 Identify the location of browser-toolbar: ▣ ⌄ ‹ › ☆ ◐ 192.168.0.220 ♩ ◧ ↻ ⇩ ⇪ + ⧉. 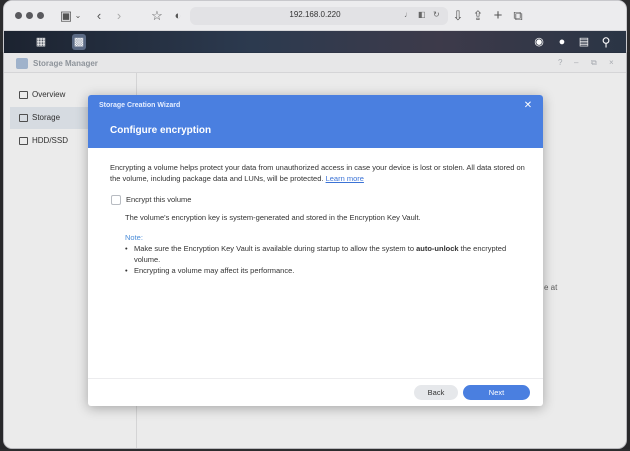
(315, 16).